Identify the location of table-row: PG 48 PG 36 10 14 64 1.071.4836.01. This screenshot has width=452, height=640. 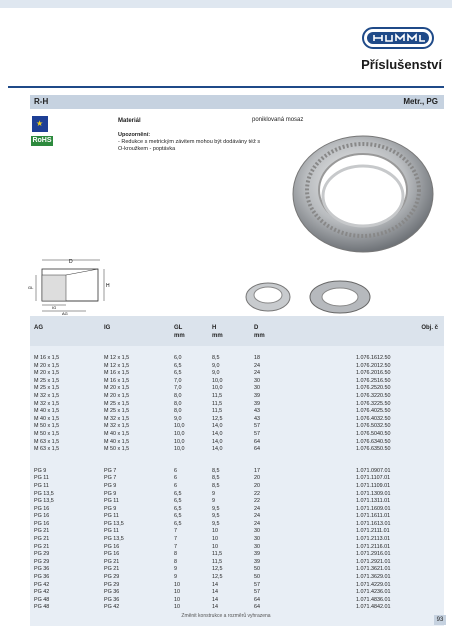
(237, 601).